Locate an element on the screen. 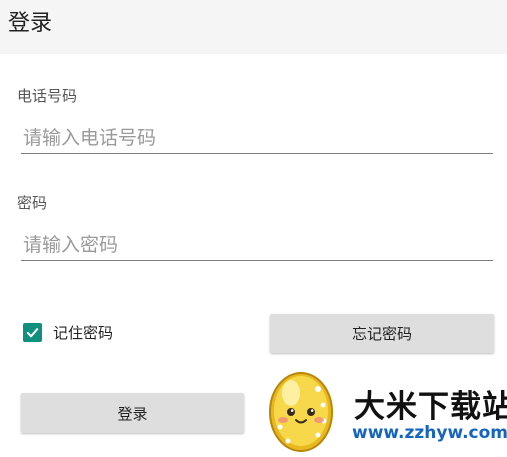 The height and width of the screenshot is (457, 507). password-label: 密码 is located at coordinates (32, 203).